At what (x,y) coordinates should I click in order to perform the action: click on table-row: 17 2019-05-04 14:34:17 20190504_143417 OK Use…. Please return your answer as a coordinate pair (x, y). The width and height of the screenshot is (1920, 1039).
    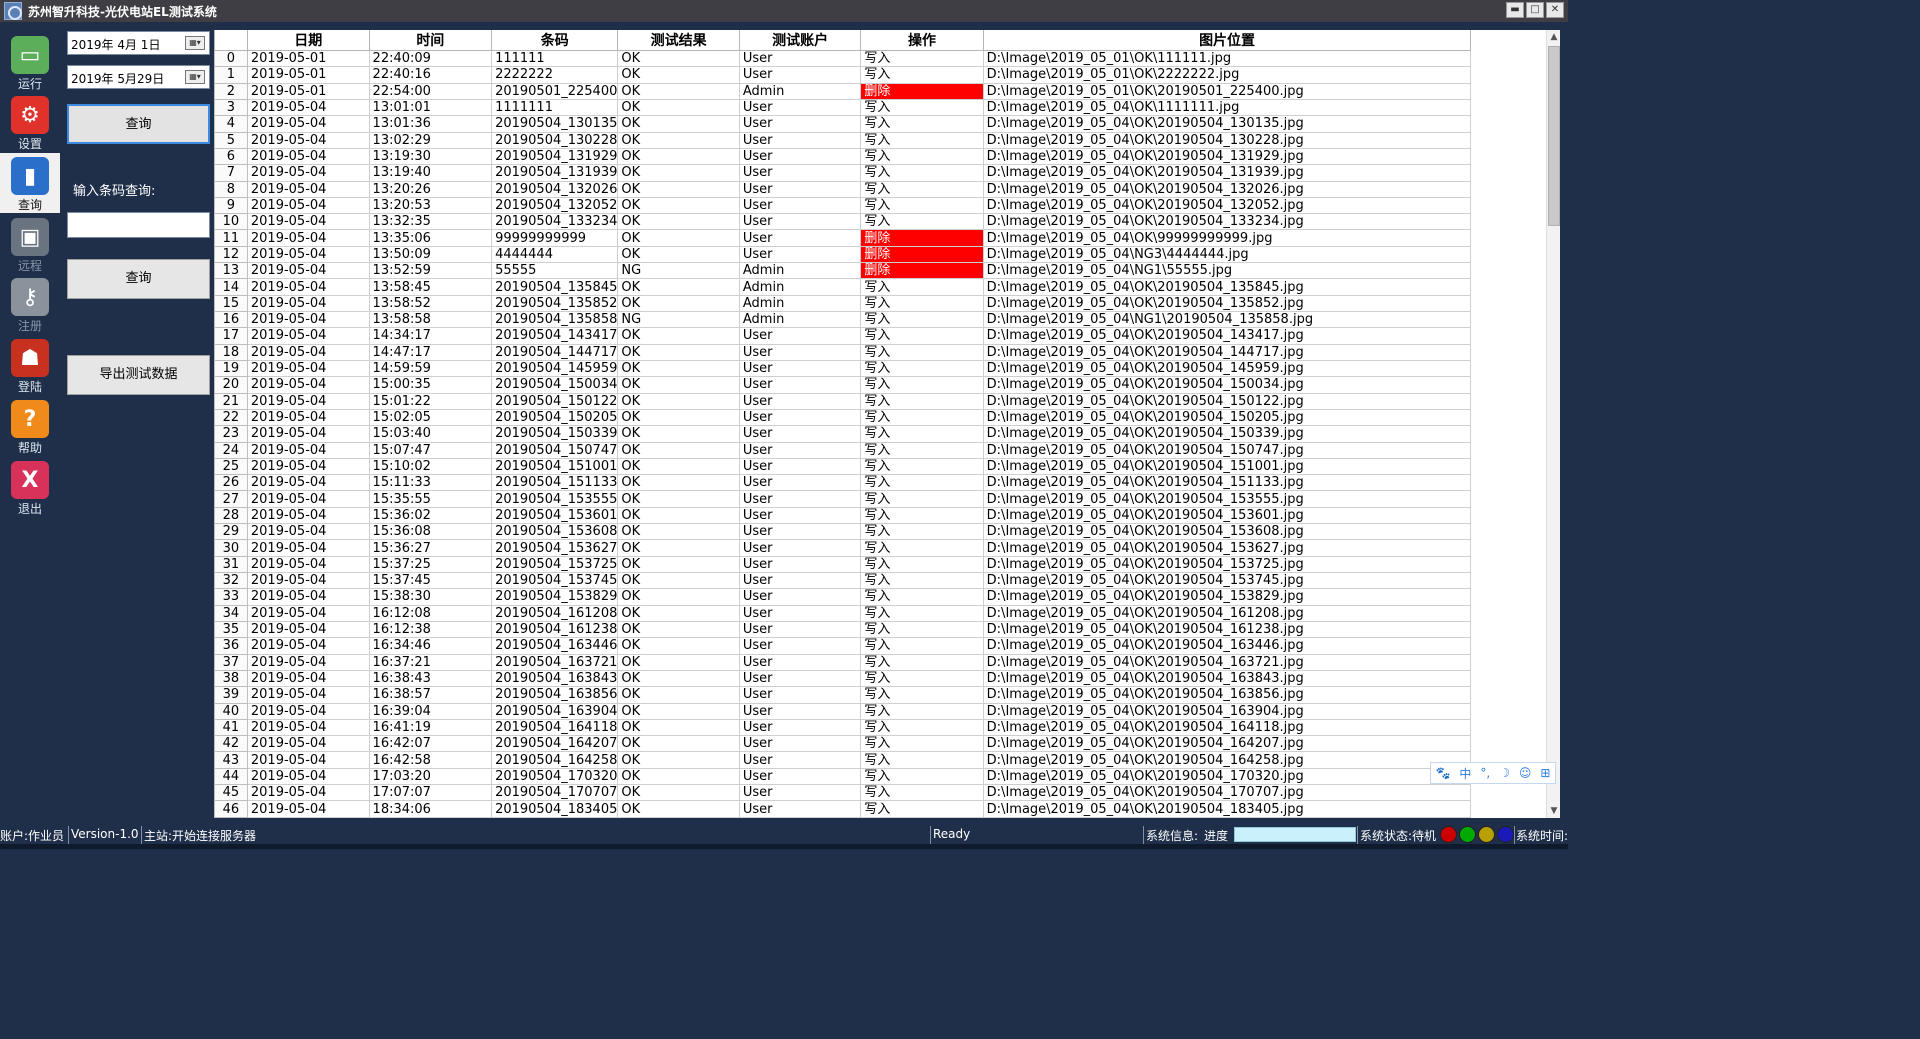
    Looking at the image, I should click on (880, 336).